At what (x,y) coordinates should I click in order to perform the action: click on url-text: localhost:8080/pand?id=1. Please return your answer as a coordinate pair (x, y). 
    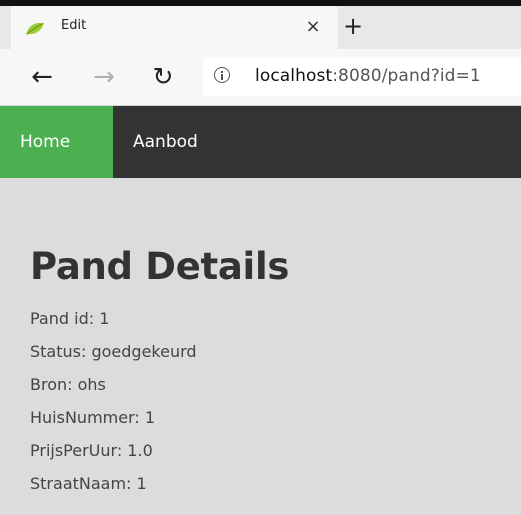
    Looking at the image, I should click on (368, 76).